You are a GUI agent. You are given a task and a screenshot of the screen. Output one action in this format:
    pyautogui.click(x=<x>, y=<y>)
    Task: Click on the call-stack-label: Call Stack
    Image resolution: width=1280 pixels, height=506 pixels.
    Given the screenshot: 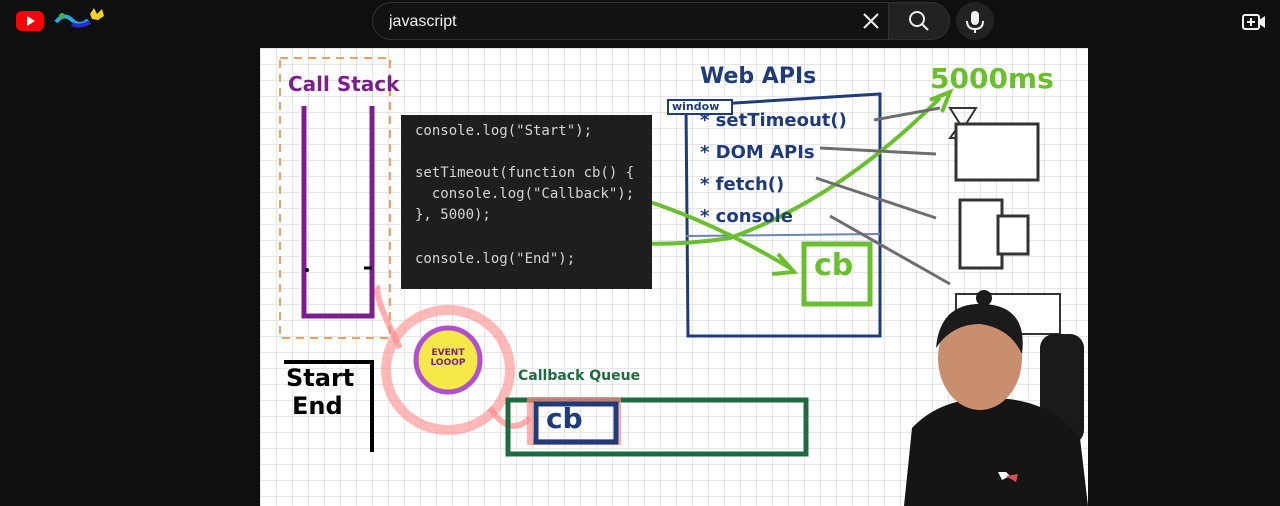 What is the action you would take?
    pyautogui.click(x=344, y=84)
    